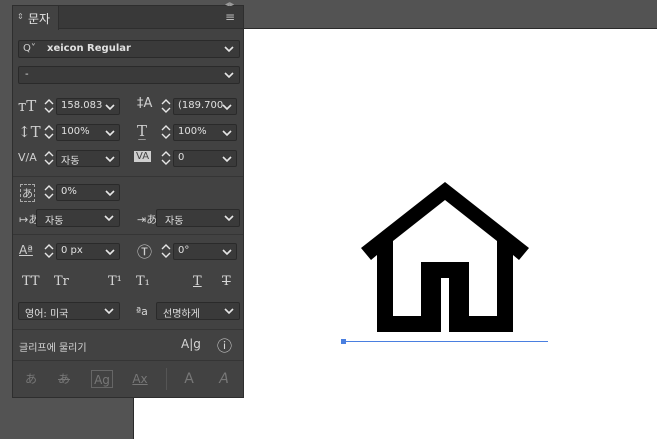 Image resolution: width=657 pixels, height=439 pixels. What do you see at coordinates (189, 379) in the screenshot?
I see `snap-button-5: A` at bounding box center [189, 379].